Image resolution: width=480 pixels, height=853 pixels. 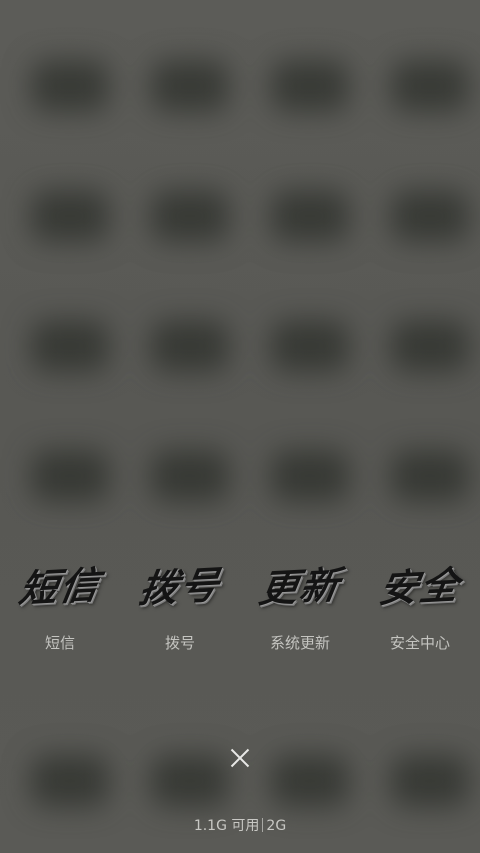 What do you see at coordinates (420, 642) in the screenshot?
I see `shortcut-security-center-label: 安全中心` at bounding box center [420, 642].